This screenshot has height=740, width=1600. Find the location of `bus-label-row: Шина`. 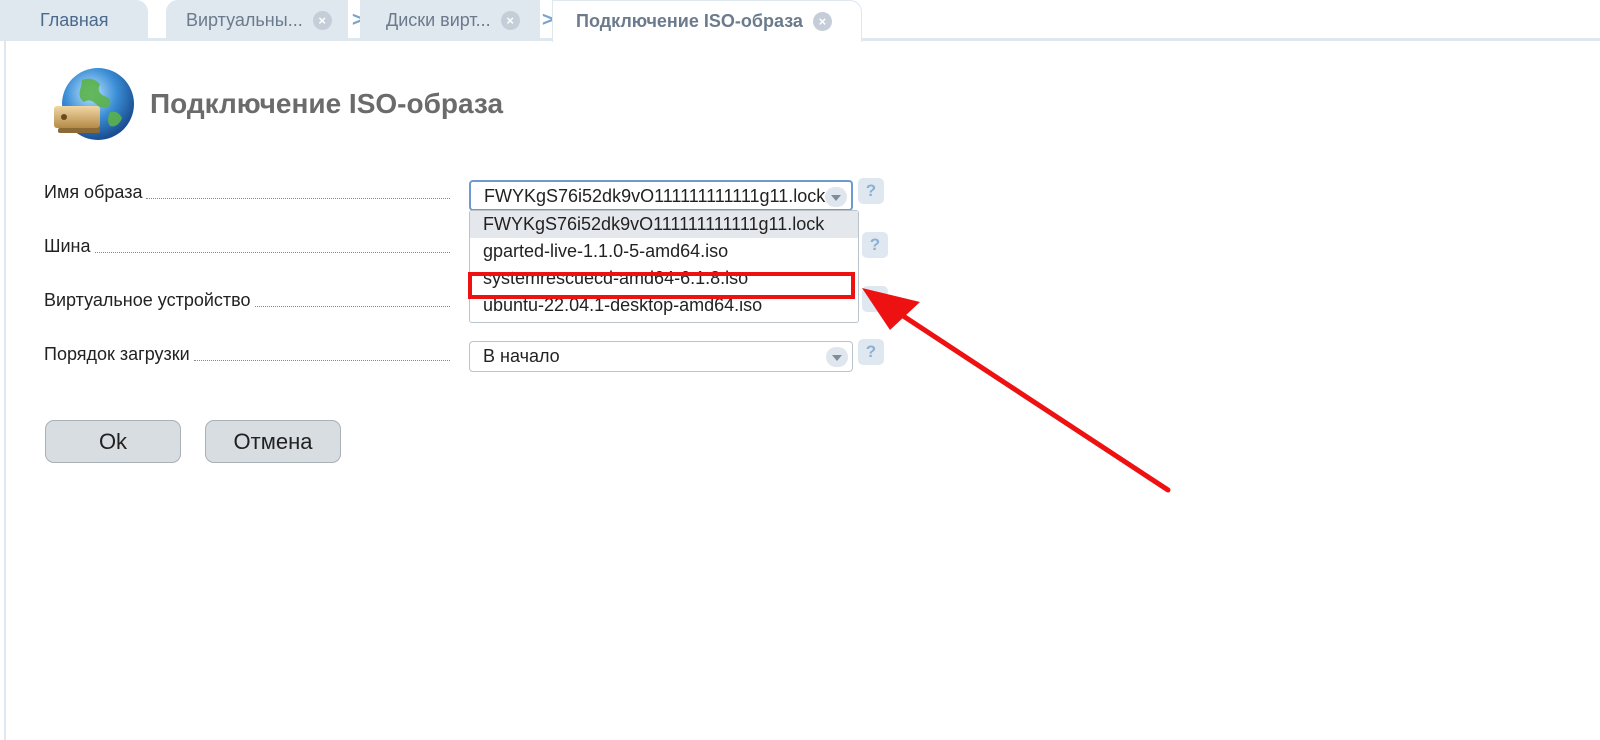

bus-label-row: Шина is located at coordinates (247, 246).